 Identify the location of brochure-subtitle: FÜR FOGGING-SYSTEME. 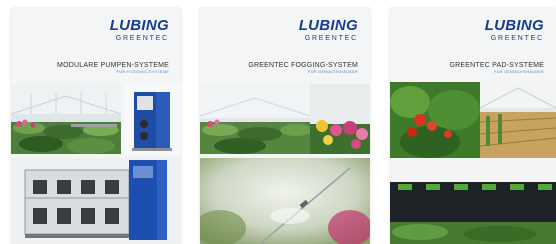
(142, 72).